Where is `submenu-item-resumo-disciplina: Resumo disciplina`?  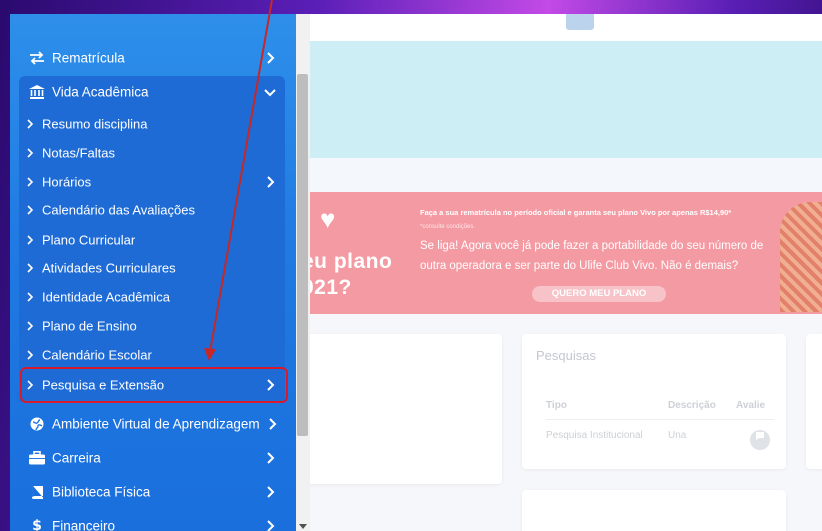 submenu-item-resumo-disciplina: Resumo disciplina is located at coordinates (153, 124).